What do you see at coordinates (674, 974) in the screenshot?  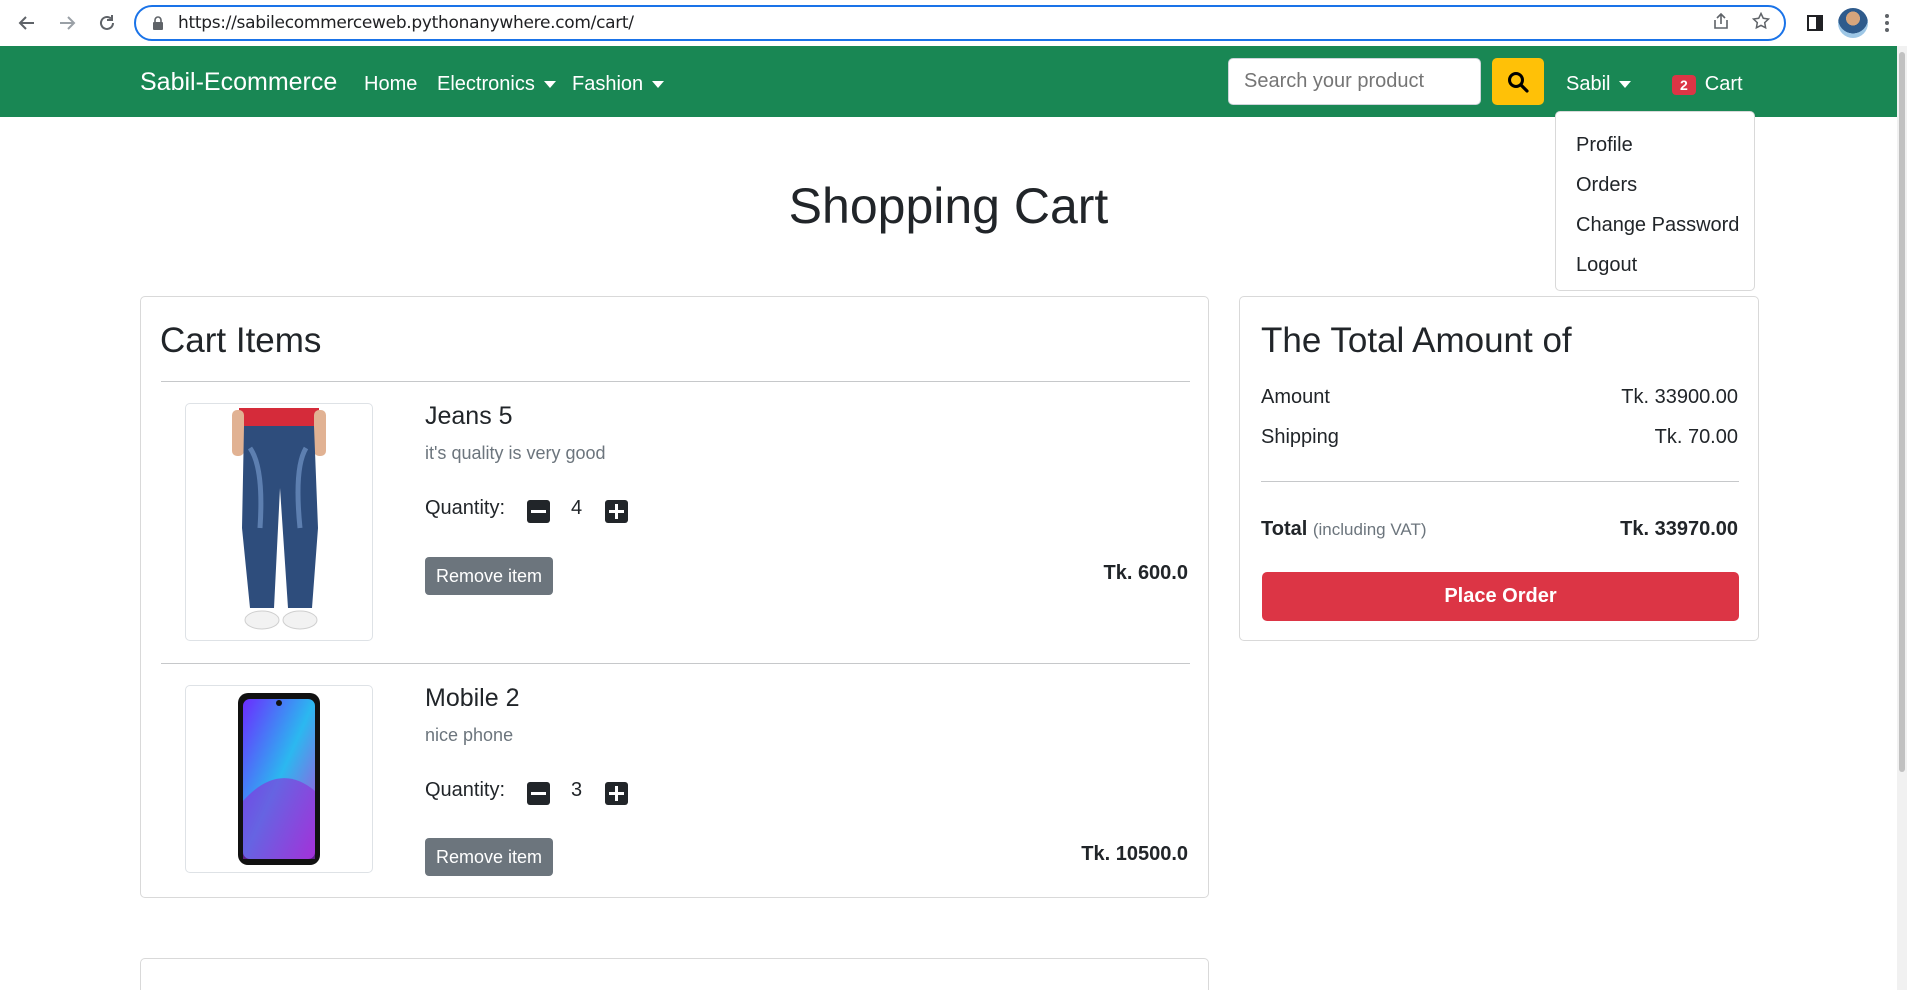 I see `next-card` at bounding box center [674, 974].